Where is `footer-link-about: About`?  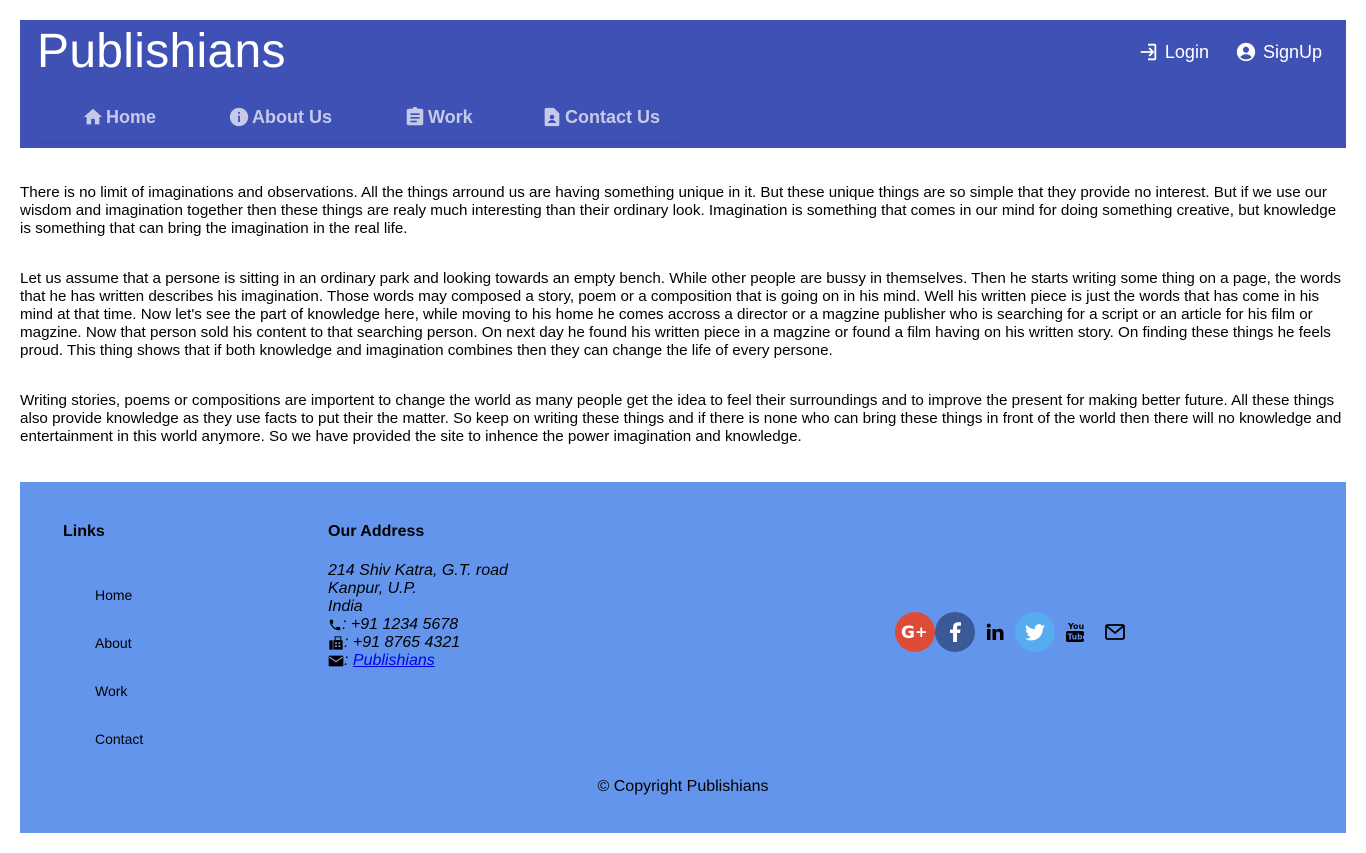 footer-link-about: About is located at coordinates (119, 659).